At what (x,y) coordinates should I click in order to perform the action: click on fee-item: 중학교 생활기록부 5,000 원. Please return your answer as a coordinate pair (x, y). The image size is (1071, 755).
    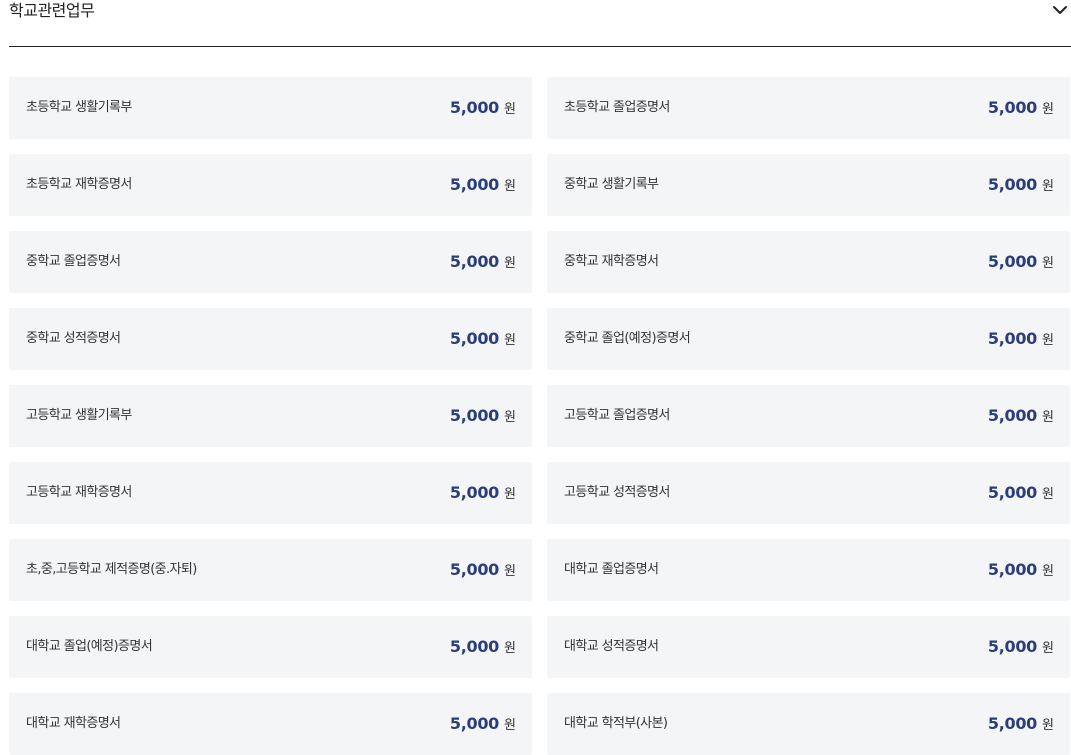
    Looking at the image, I should click on (808, 185).